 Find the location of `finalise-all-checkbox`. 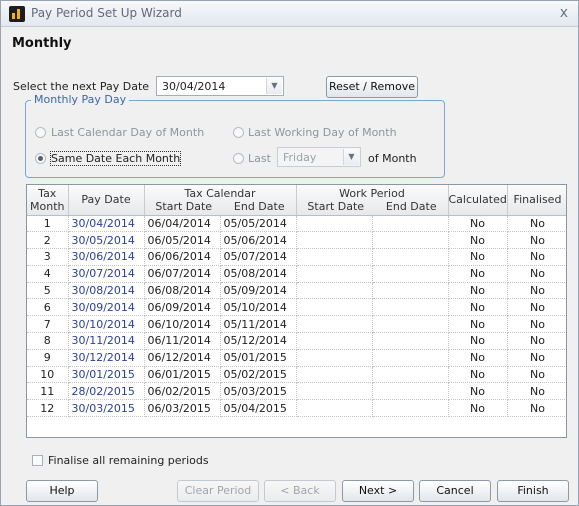

finalise-all-checkbox is located at coordinates (37, 460).